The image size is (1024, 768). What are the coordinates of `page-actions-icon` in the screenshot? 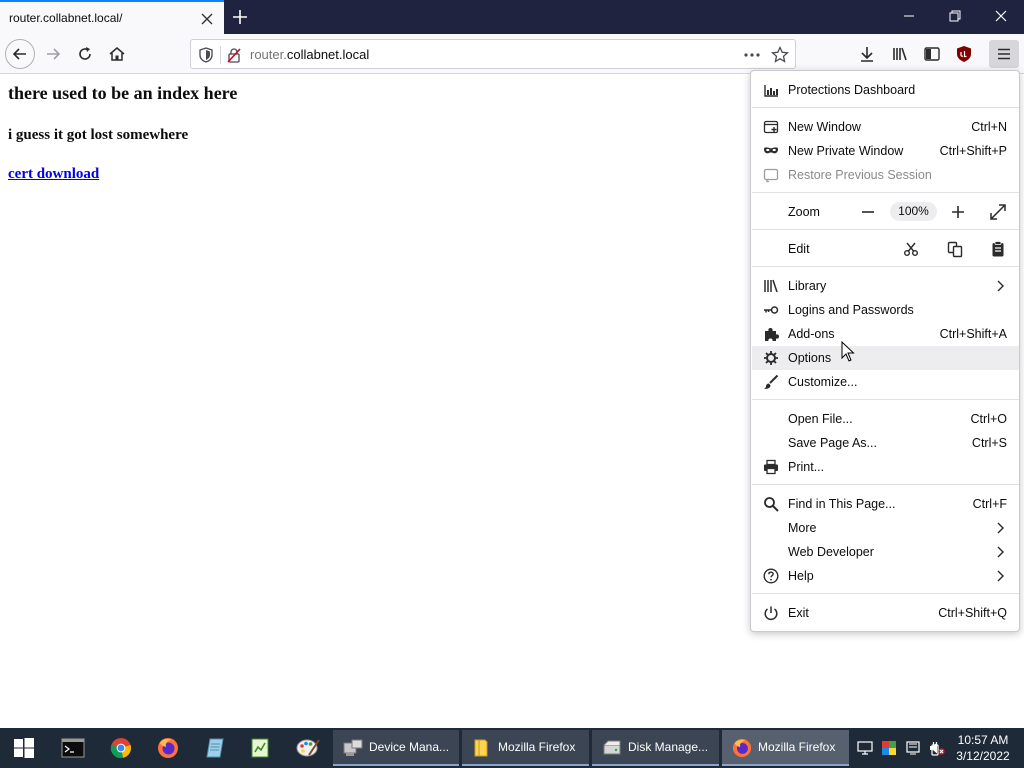 It's located at (752, 55).